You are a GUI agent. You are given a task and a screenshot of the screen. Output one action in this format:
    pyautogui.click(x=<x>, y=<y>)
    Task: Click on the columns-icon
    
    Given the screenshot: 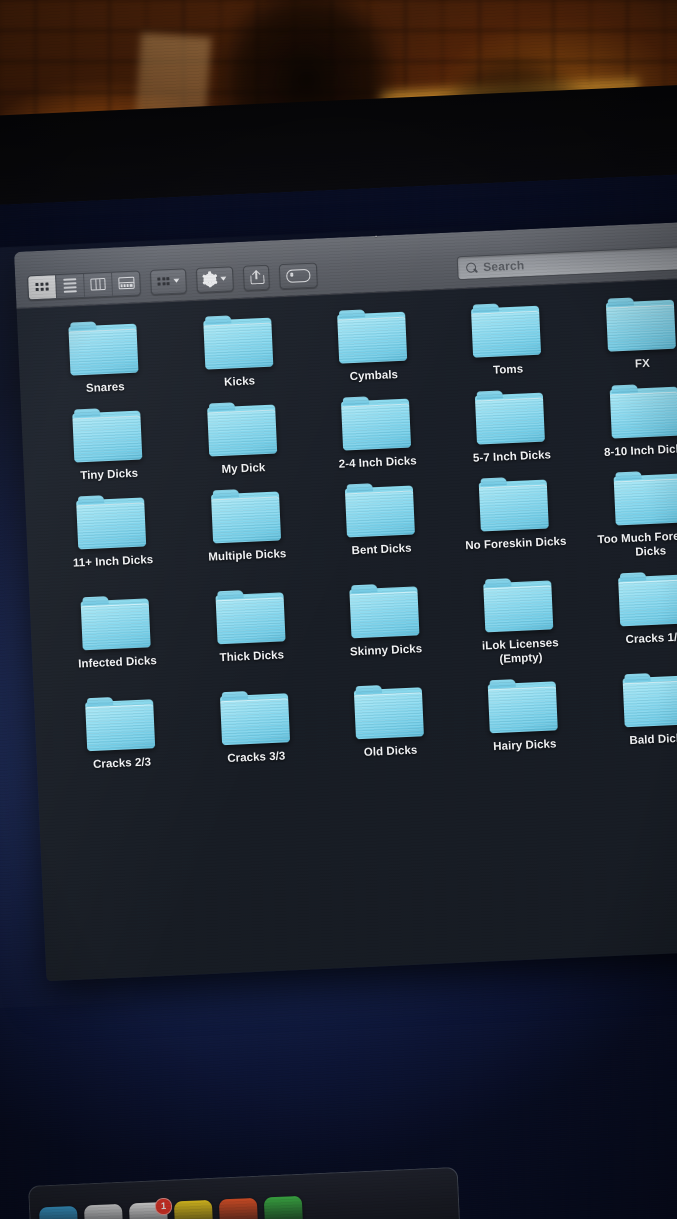 What is the action you would take?
    pyautogui.click(x=98, y=284)
    